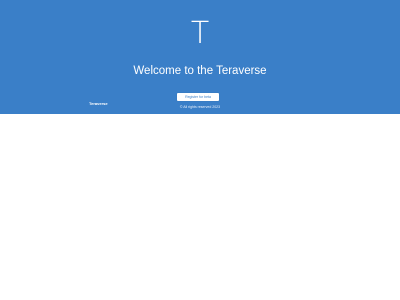 This screenshot has width=400, height=300. Describe the element at coordinates (200, 71) in the screenshot. I see `page-title: Welcome to the Teraverse` at that location.